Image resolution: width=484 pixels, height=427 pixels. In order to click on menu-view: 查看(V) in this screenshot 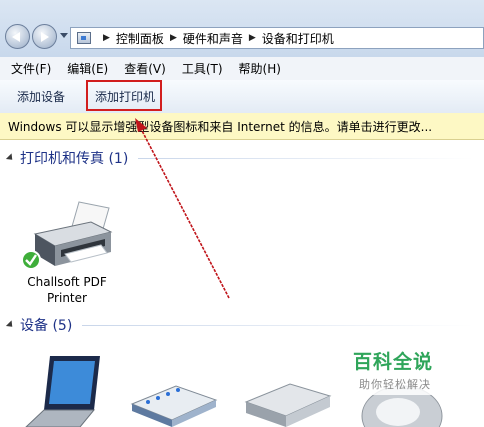, I will do `click(145, 68)`.